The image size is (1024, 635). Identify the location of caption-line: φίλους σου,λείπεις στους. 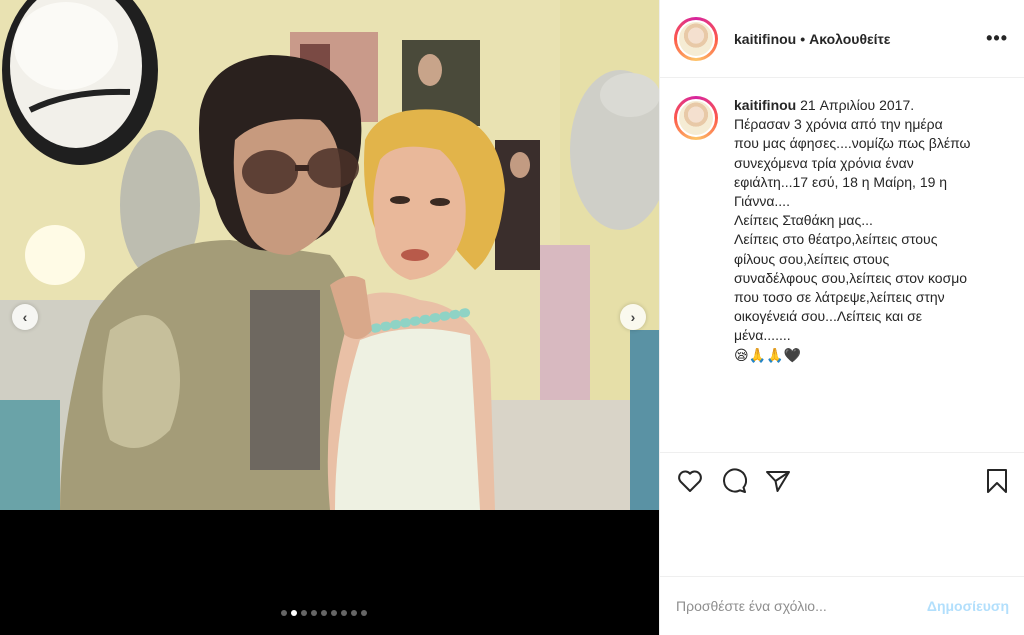
(812, 258).